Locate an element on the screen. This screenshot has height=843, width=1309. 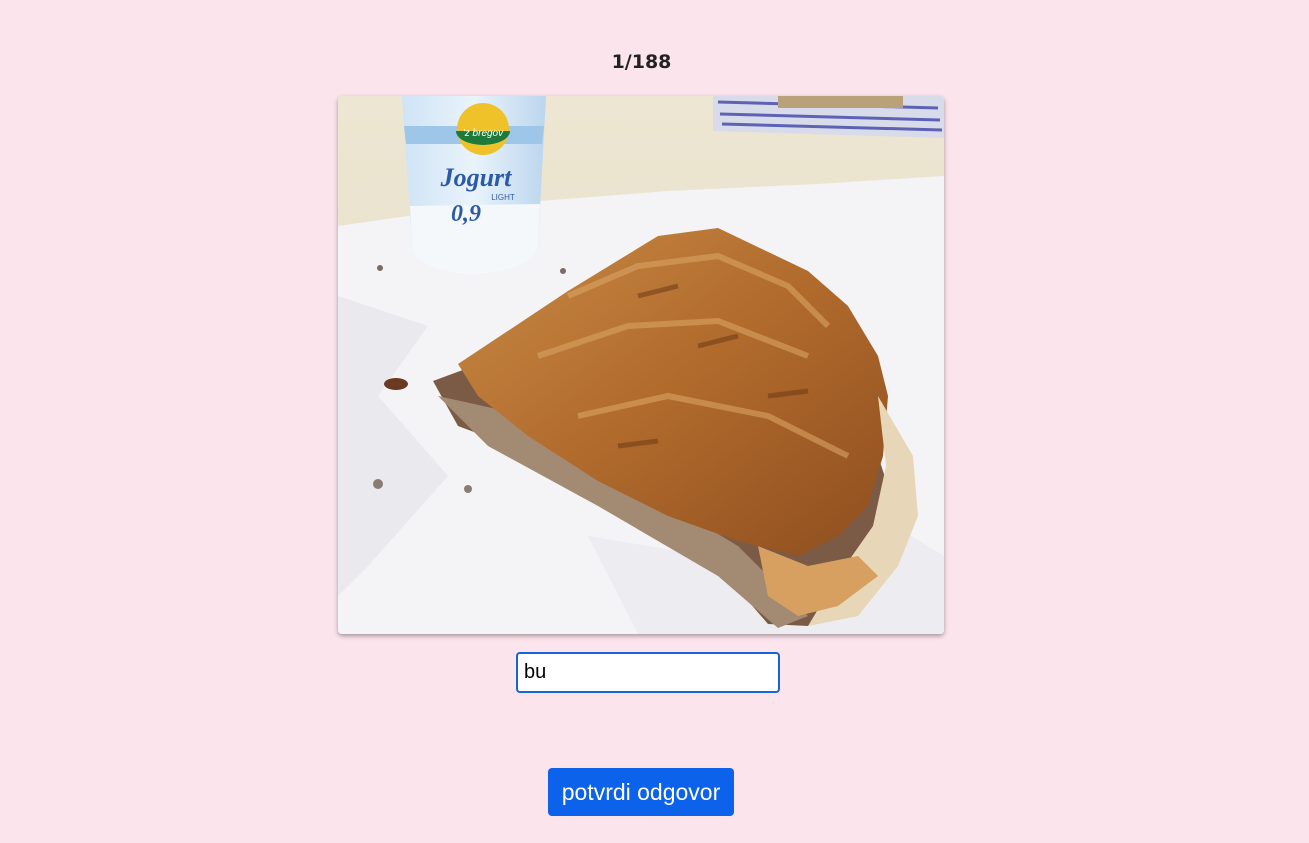
question-counter: 1/188 is located at coordinates (641, 62).